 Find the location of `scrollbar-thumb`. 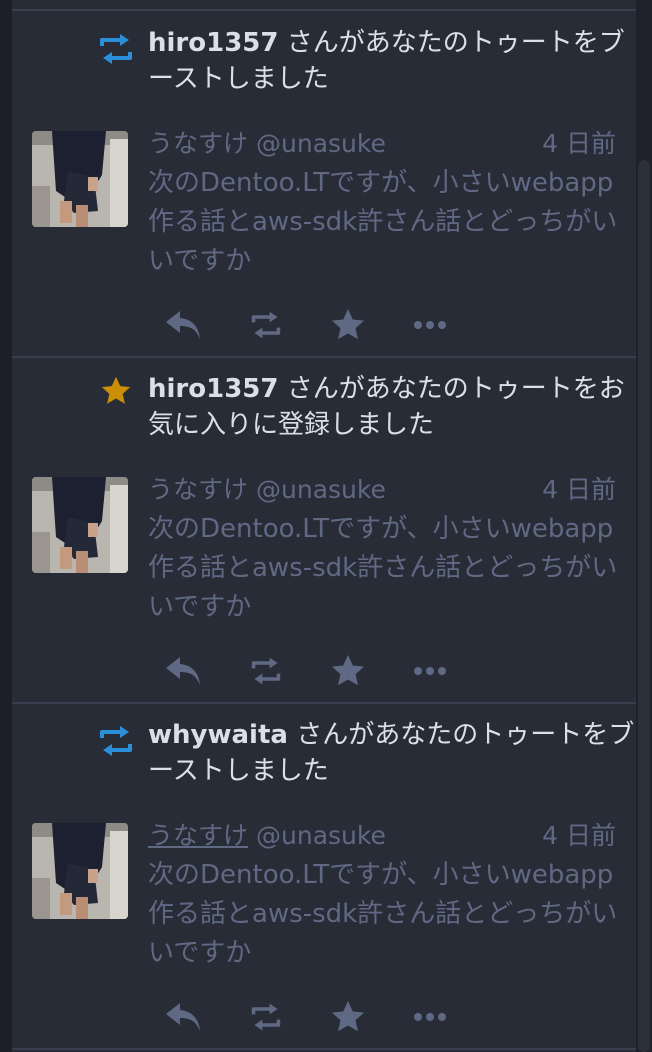

scrollbar-thumb is located at coordinates (644, 606).